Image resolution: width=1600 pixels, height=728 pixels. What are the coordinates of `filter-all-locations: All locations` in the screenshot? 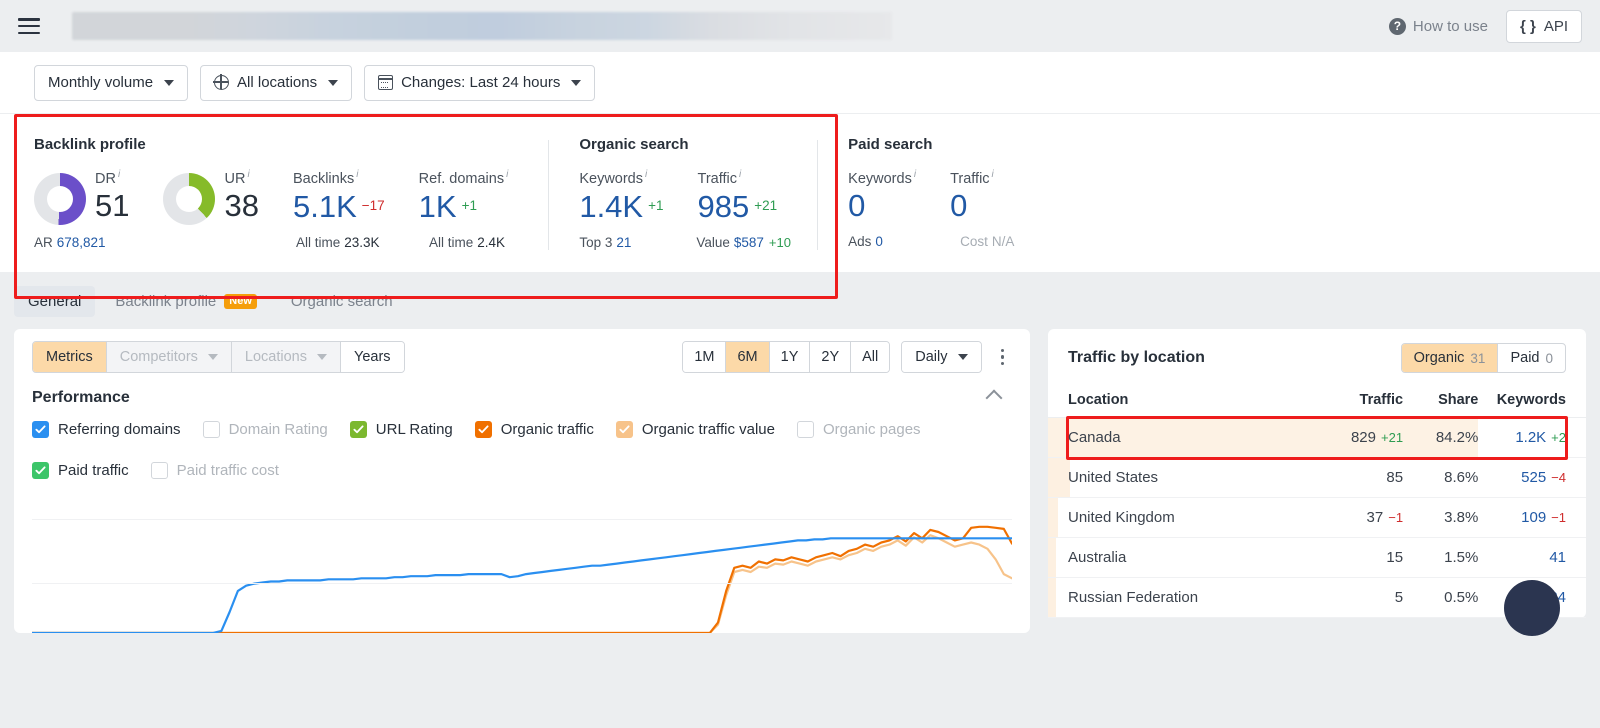 It's located at (276, 82).